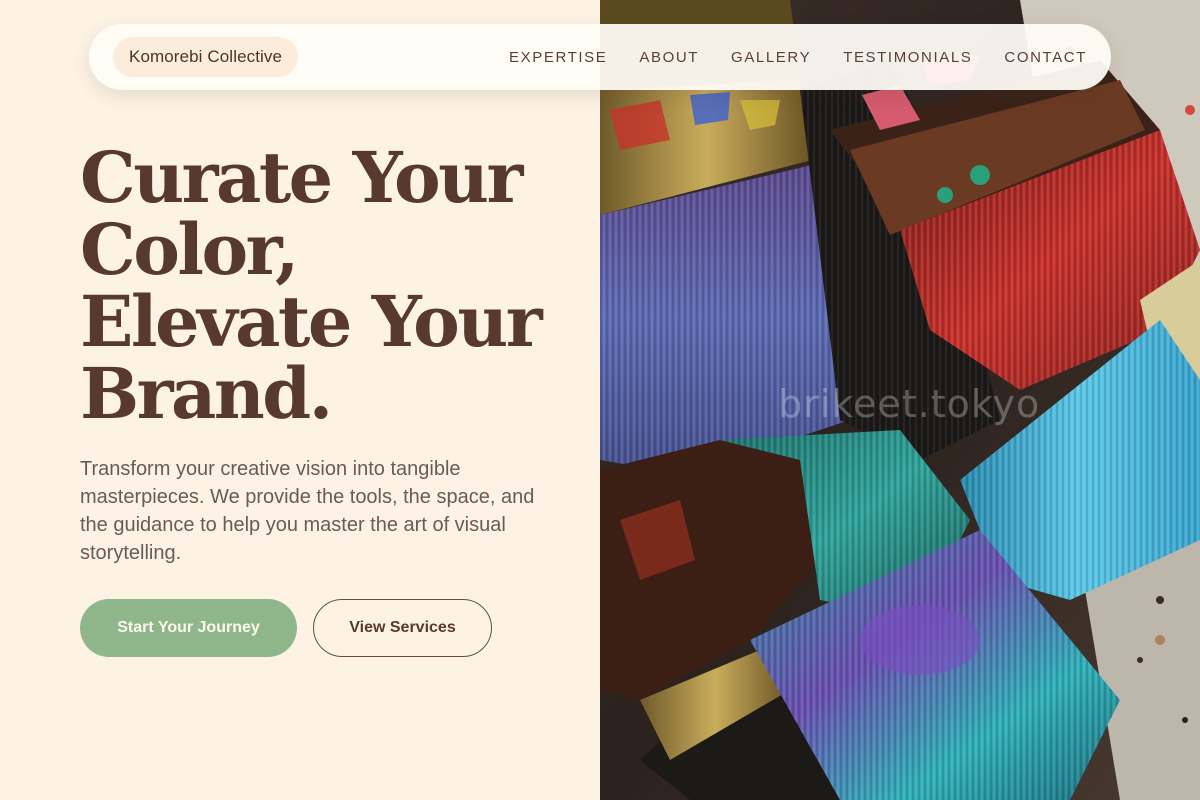 The width and height of the screenshot is (1200, 800). Describe the element at coordinates (311, 321) in the screenshot. I see `hero-title-line-3: Elevate Your` at that location.